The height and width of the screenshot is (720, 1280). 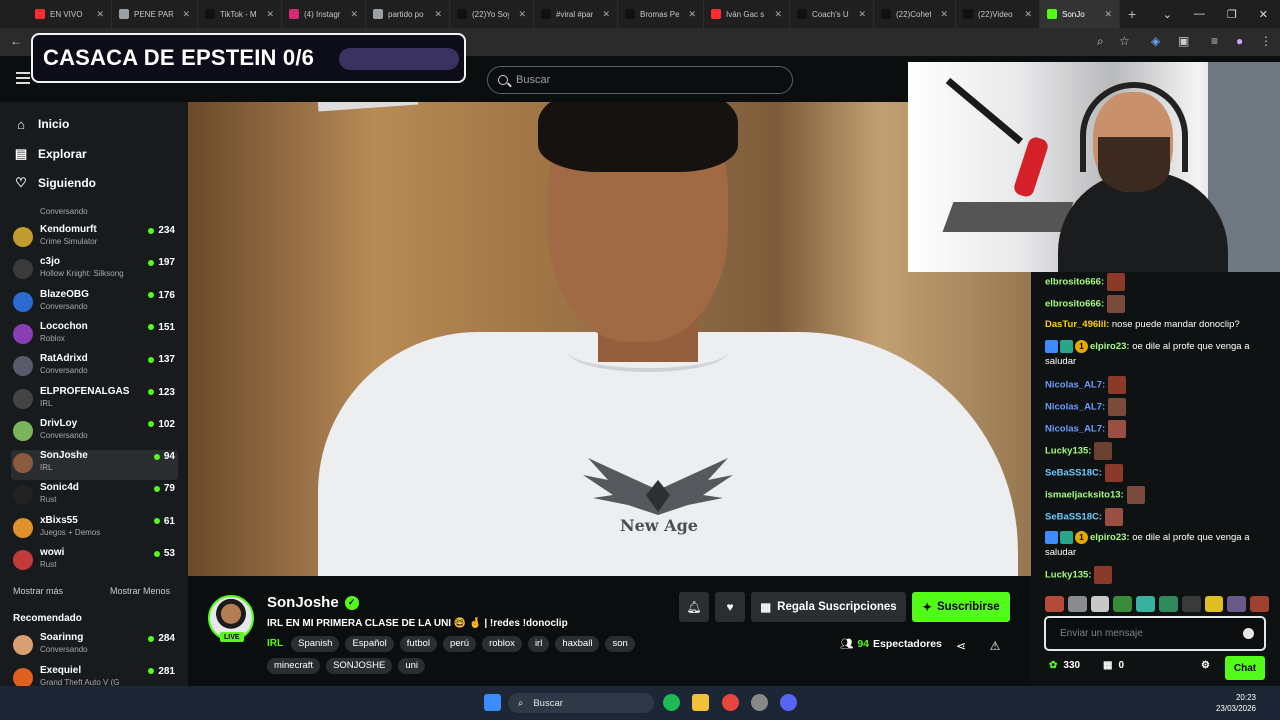 I want to click on stream-tag: Spanish, so click(x=315, y=644).